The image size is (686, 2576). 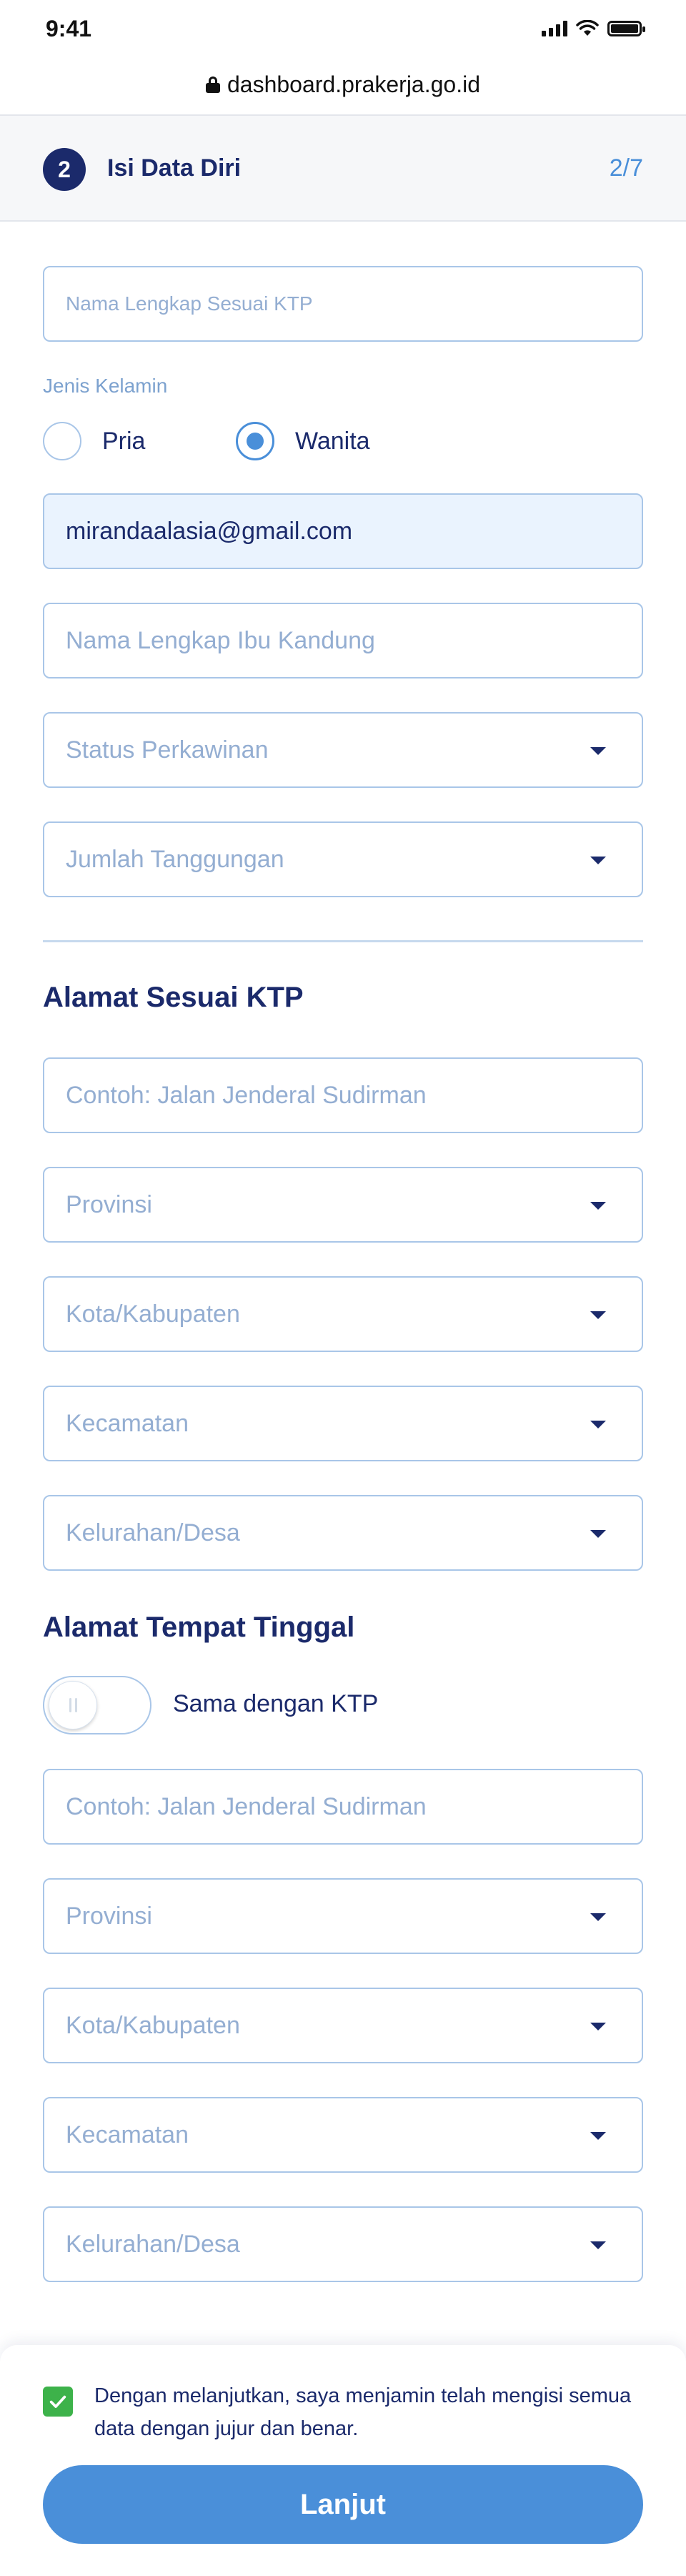 What do you see at coordinates (220, 640) in the screenshot?
I see `mother-name-placeholder: Nama Lengkap Ibu Kandung` at bounding box center [220, 640].